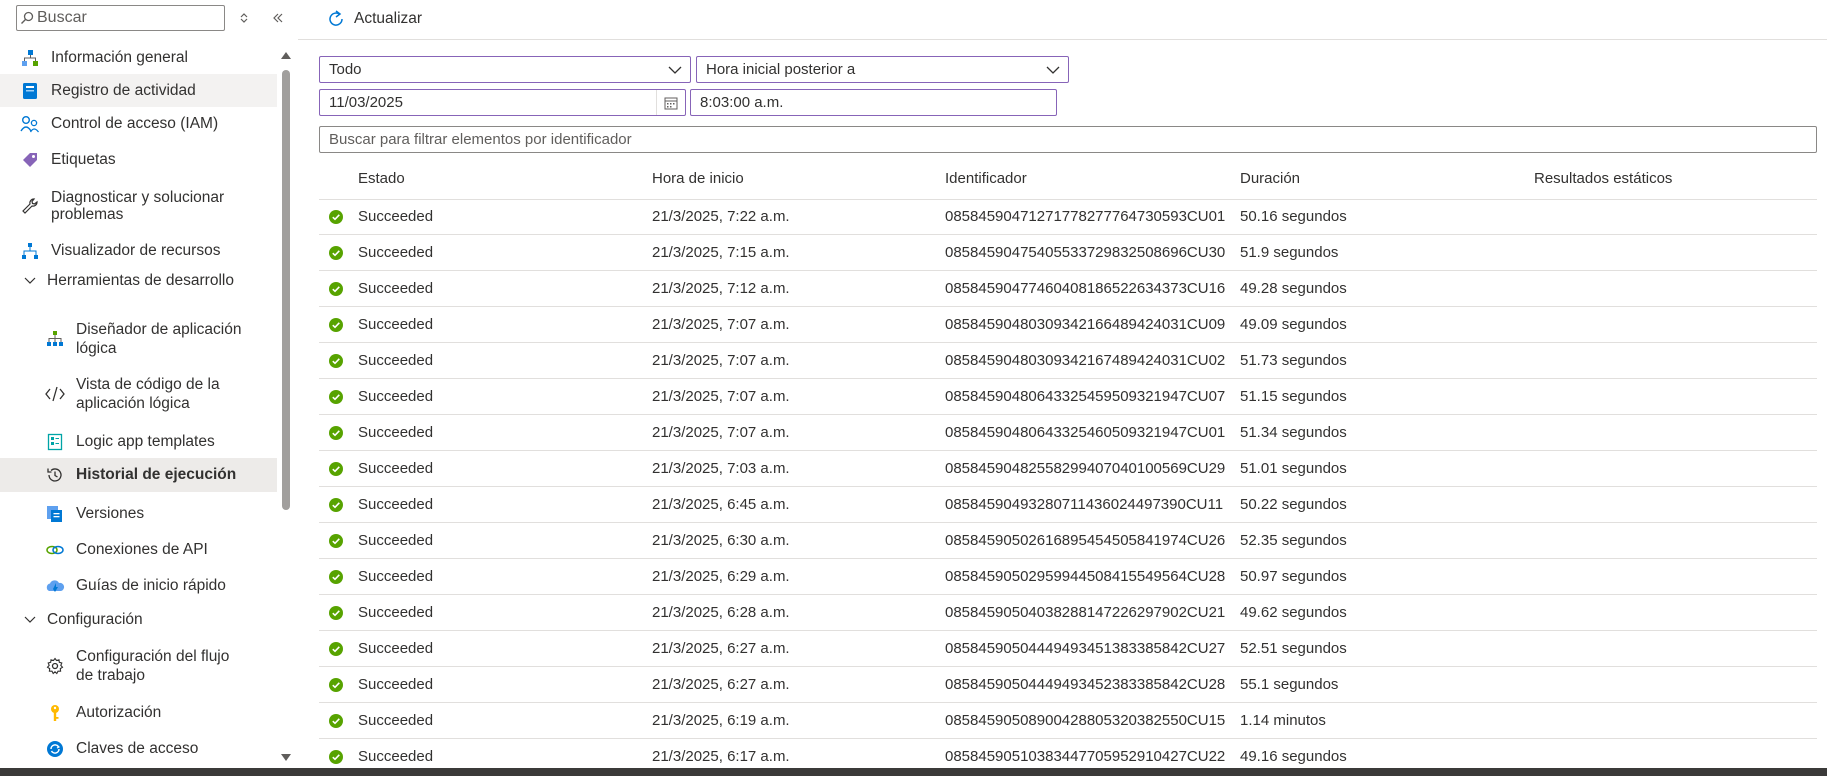 This screenshot has height=776, width=1827. Describe the element at coordinates (138, 394) in the screenshot. I see `menu-item-code-view: Vista de código de la aplicación lógica` at that location.